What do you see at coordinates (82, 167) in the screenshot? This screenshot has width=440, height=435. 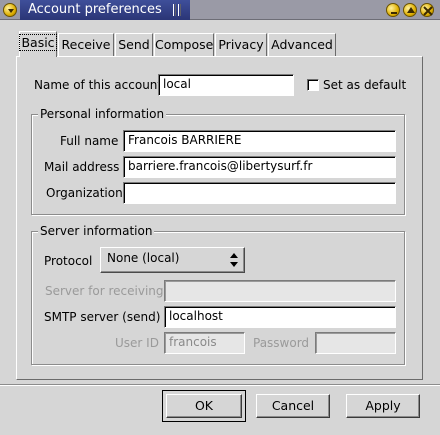 I see `mail-address-label: Mail address` at bounding box center [82, 167].